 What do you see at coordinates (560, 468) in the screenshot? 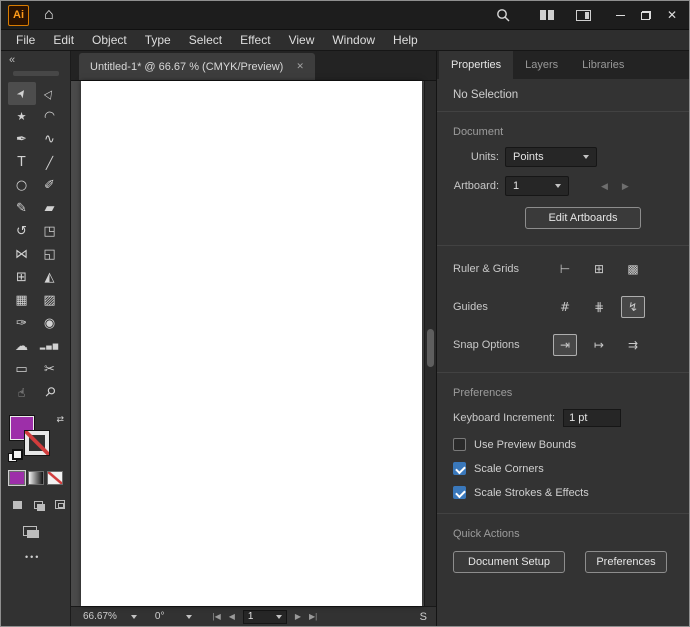
I see `scale-corners-checkbox: Scale Corners` at bounding box center [560, 468].